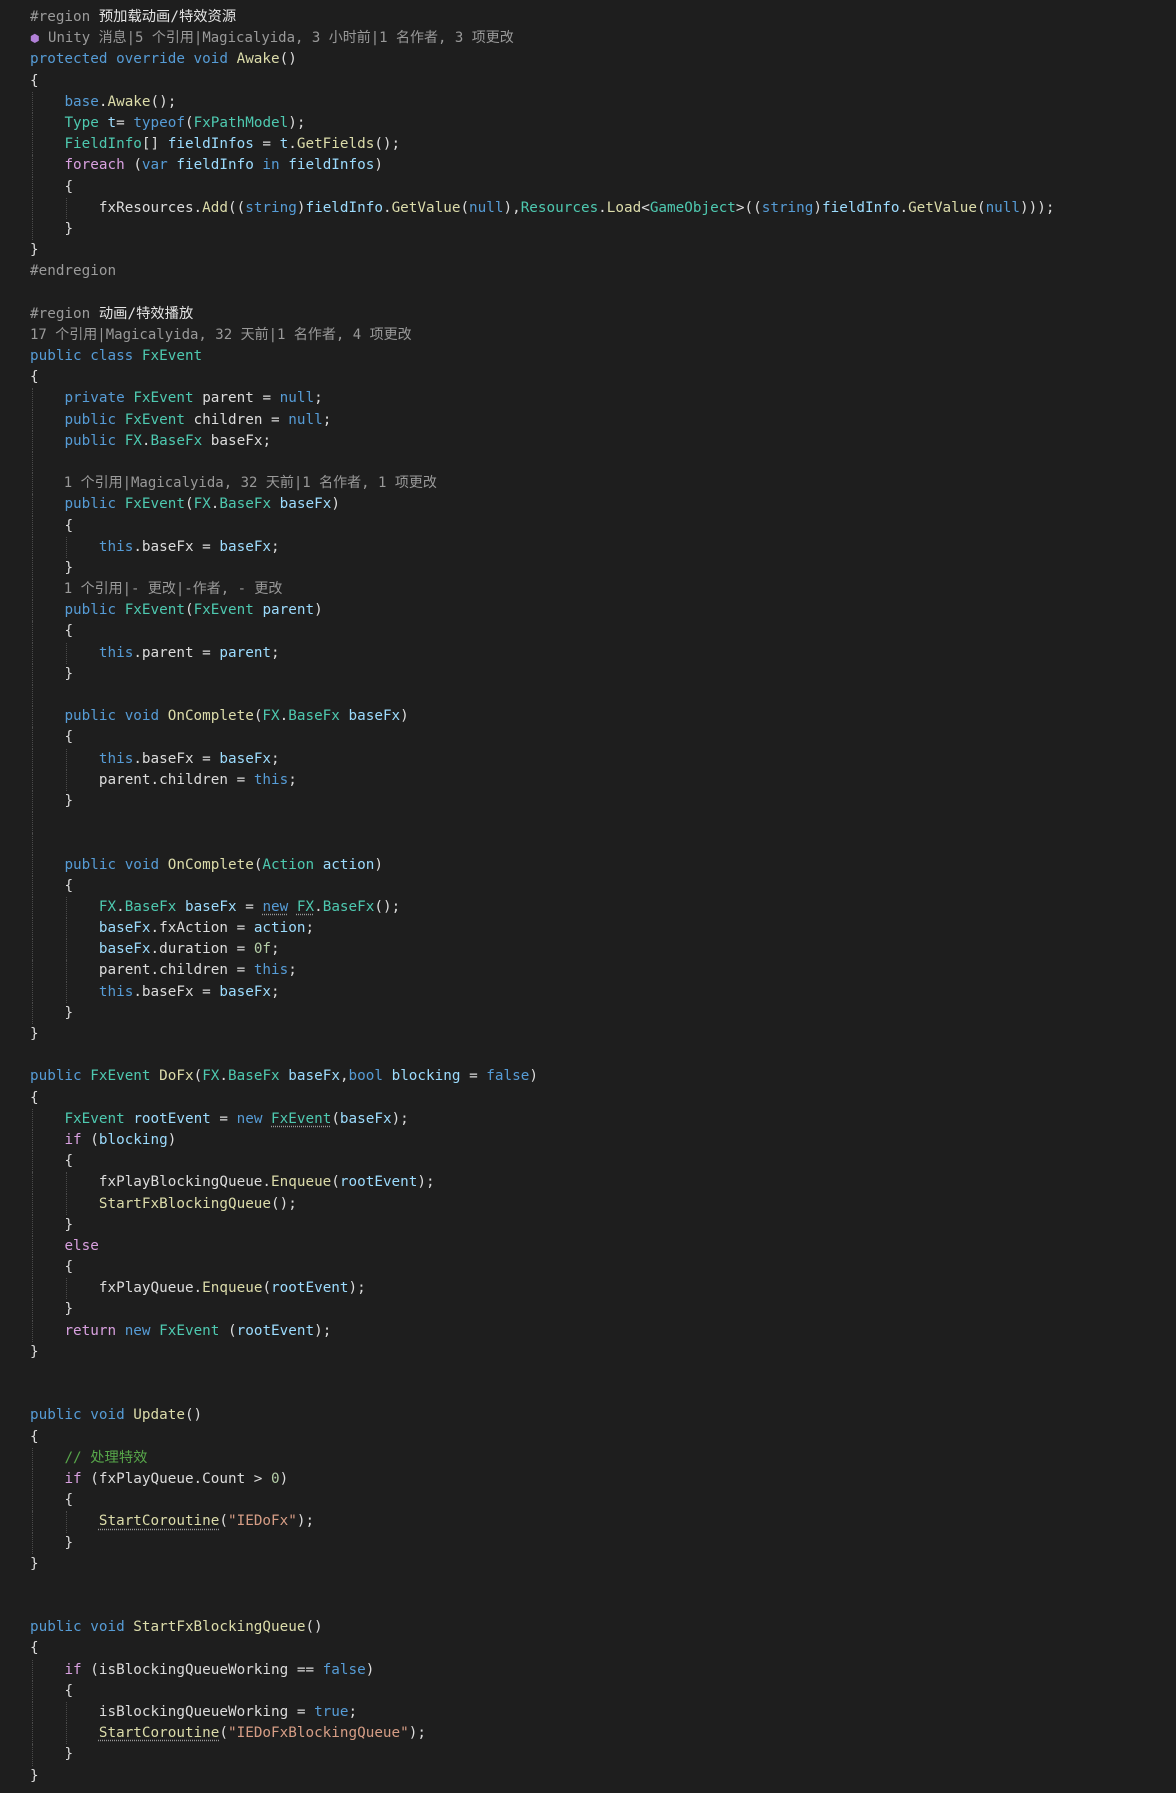  I want to click on code-token: fieldInfos, so click(210, 144).